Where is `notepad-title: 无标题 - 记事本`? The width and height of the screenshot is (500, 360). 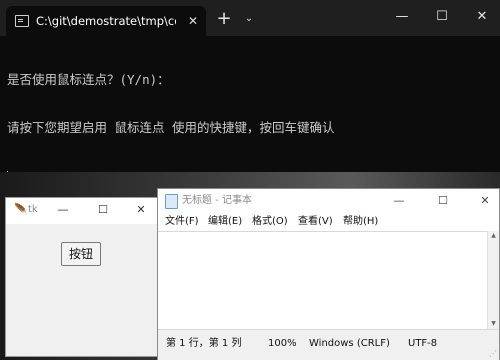
notepad-title: 无标题 - 记事本 is located at coordinates (217, 200).